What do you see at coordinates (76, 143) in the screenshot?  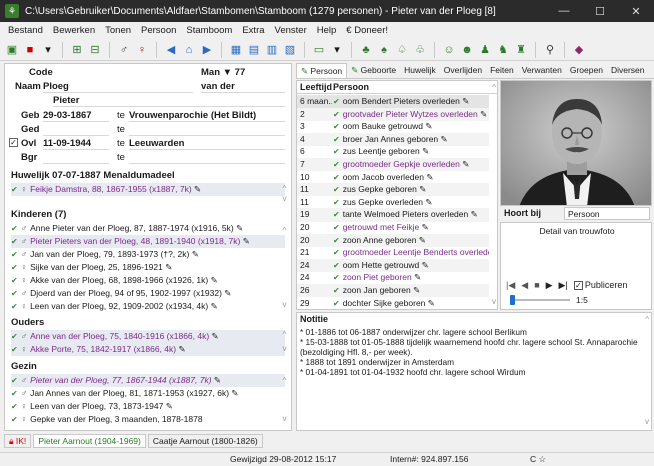 I see `death-date-field: 11-09-1944` at bounding box center [76, 143].